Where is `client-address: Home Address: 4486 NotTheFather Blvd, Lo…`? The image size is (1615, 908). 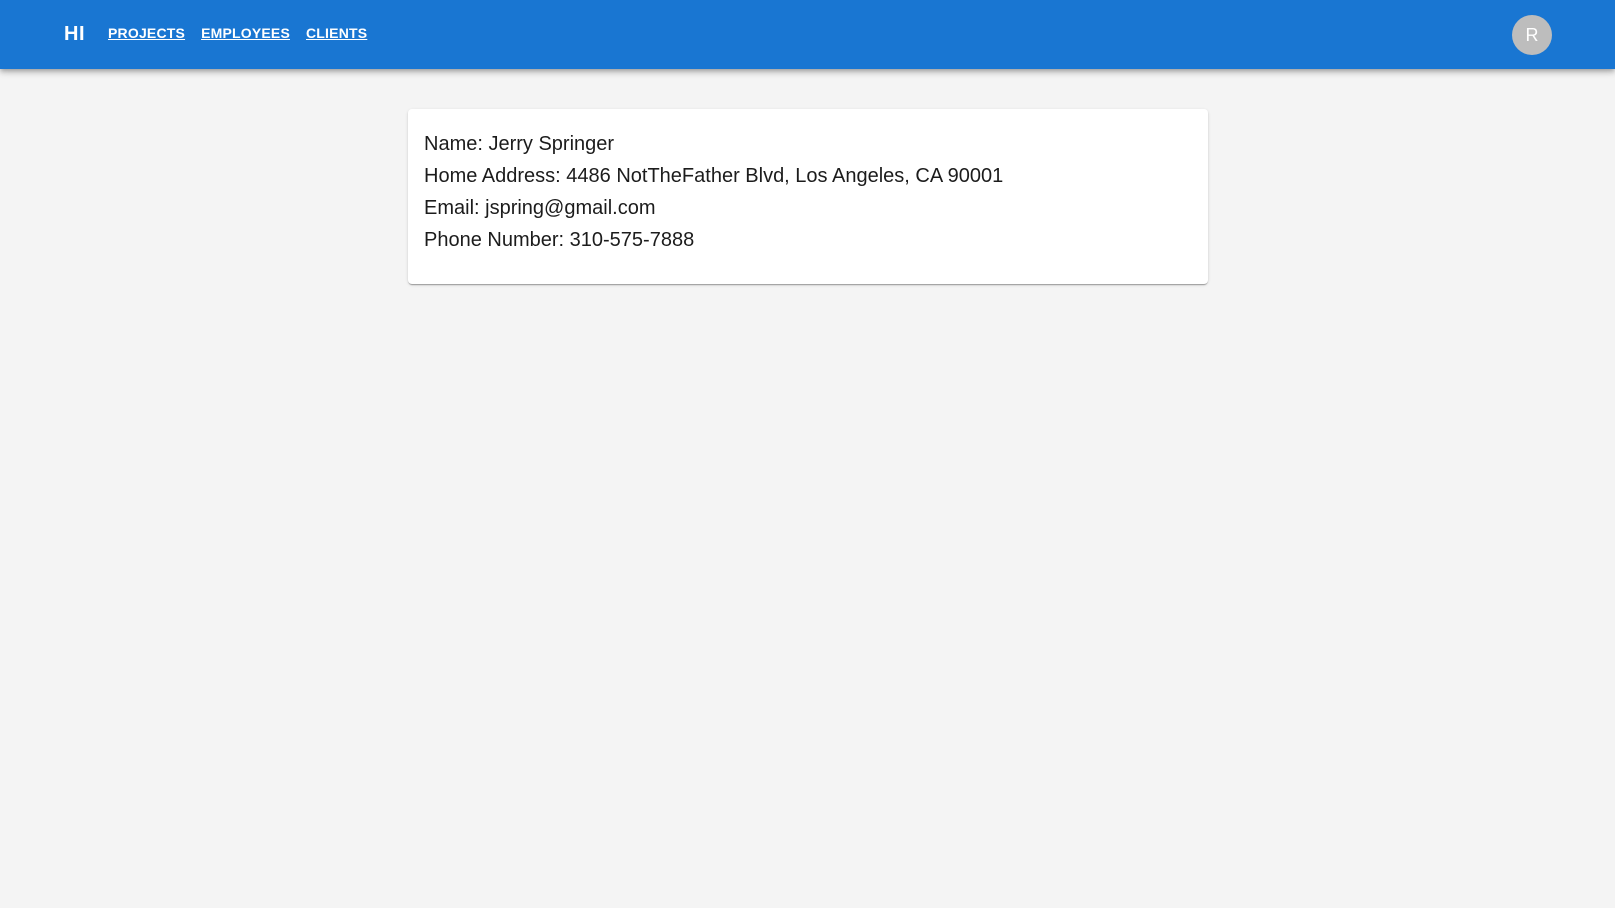 client-address: Home Address: 4486 NotTheFather Blvd, Lo… is located at coordinates (714, 176).